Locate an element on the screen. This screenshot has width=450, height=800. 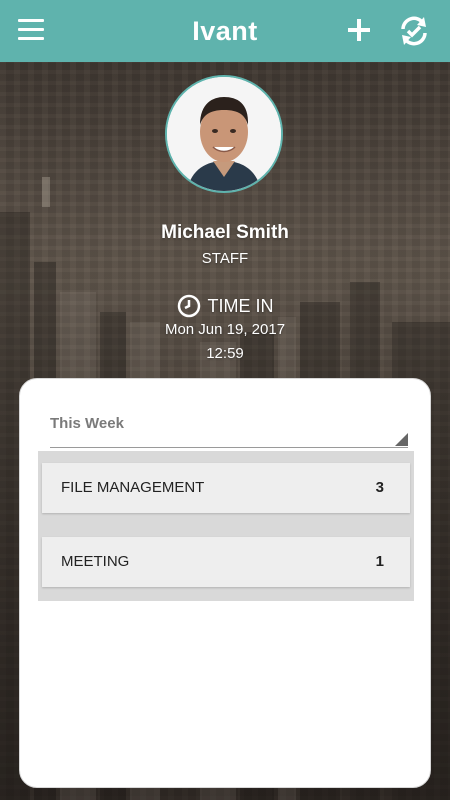
attendance-date: Mon Jun 19, 2017 is located at coordinates (225, 329).